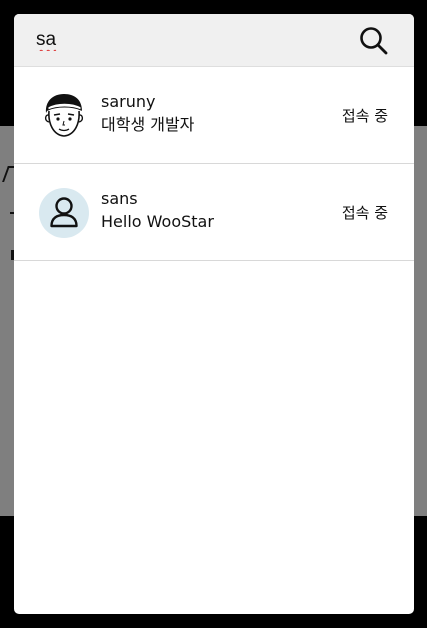  Describe the element at coordinates (119, 198) in the screenshot. I see `user-name: sans` at that location.